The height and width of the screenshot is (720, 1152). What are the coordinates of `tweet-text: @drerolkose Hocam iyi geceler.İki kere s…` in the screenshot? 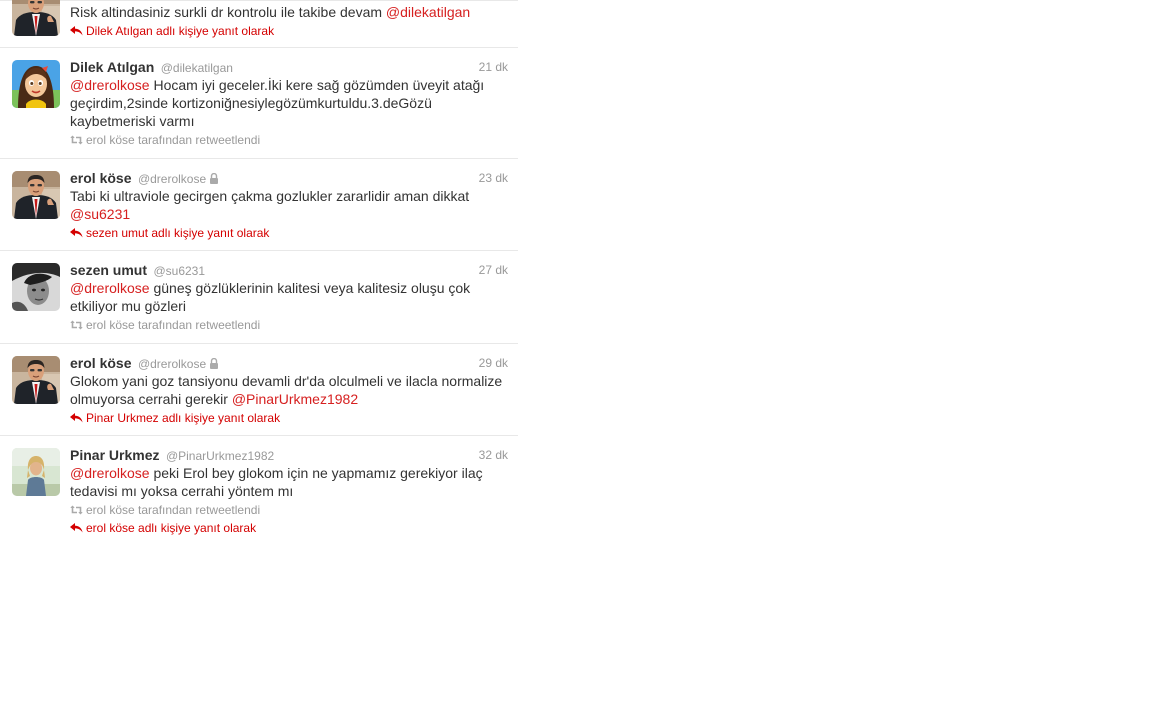 It's located at (289, 103).